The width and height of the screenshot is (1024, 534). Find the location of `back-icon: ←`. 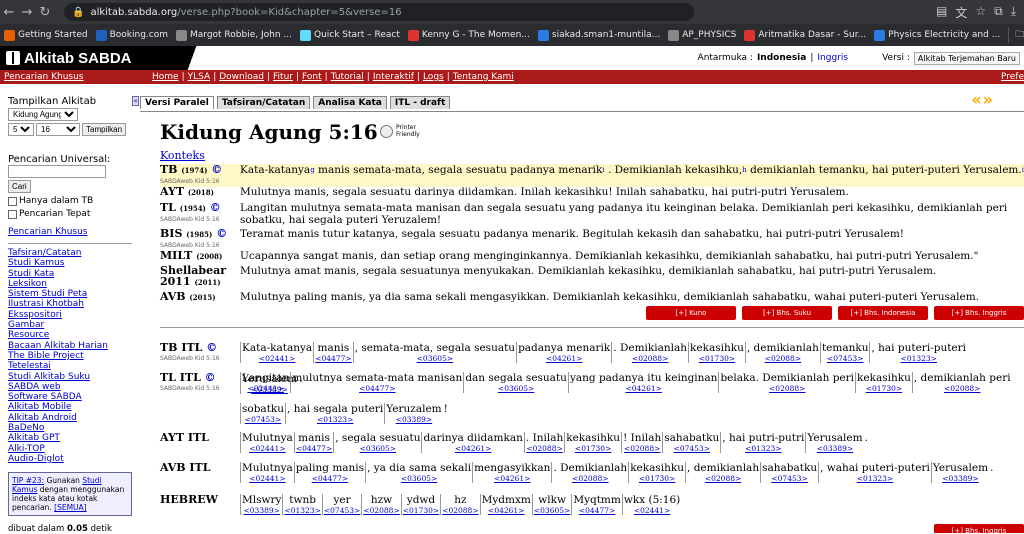

back-icon: ← is located at coordinates (9, 12).